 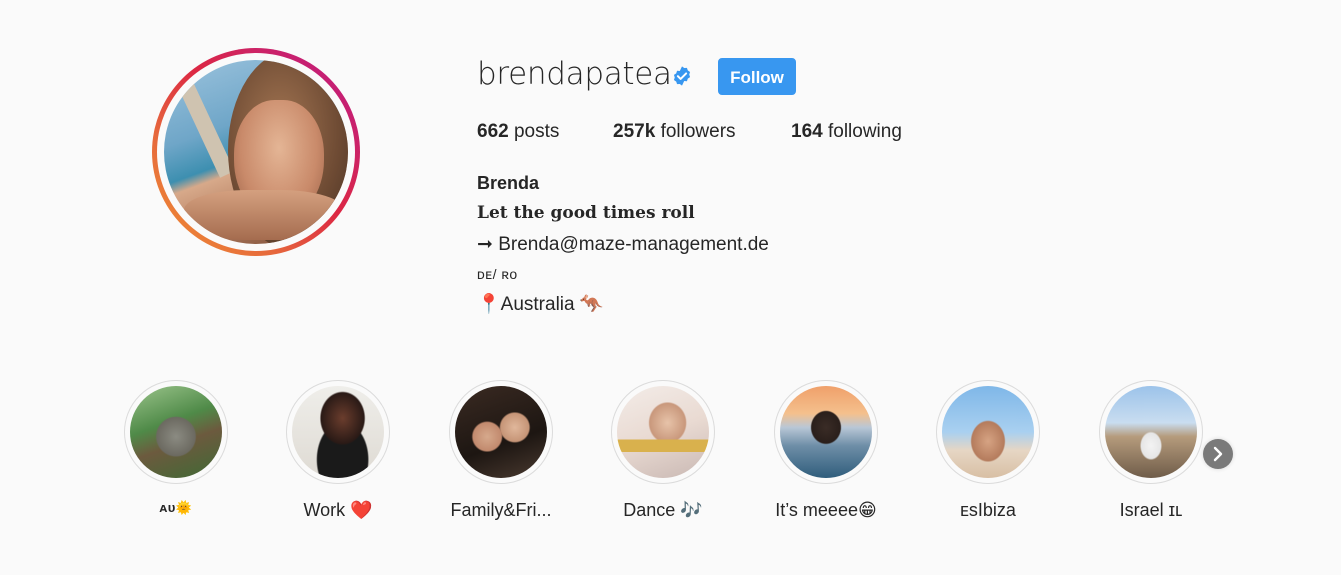 I want to click on followers-label: followers, so click(x=698, y=131).